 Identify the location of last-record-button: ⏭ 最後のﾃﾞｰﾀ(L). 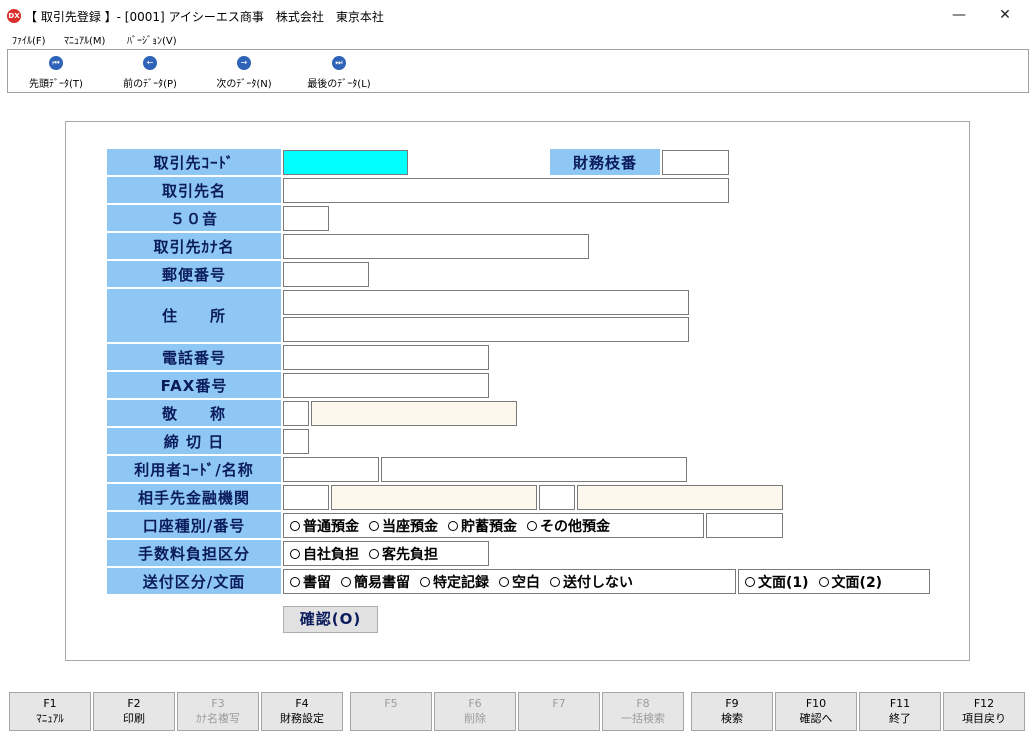
(339, 72).